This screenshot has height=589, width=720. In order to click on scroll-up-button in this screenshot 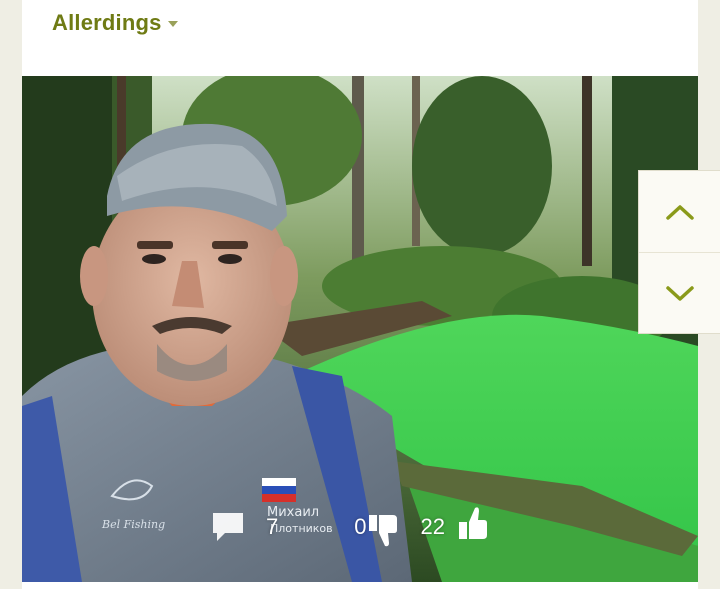, I will do `click(679, 211)`.